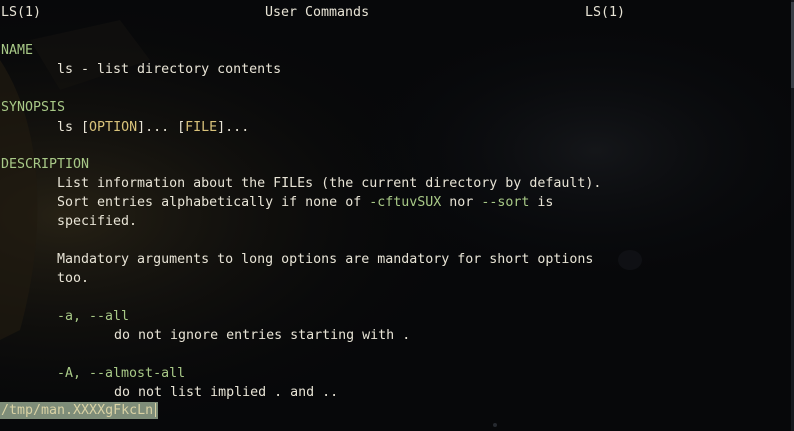 This screenshot has width=794, height=431. Describe the element at coordinates (33, 107) in the screenshot. I see `section-heading-synopsis: SYNOPSIS` at that location.